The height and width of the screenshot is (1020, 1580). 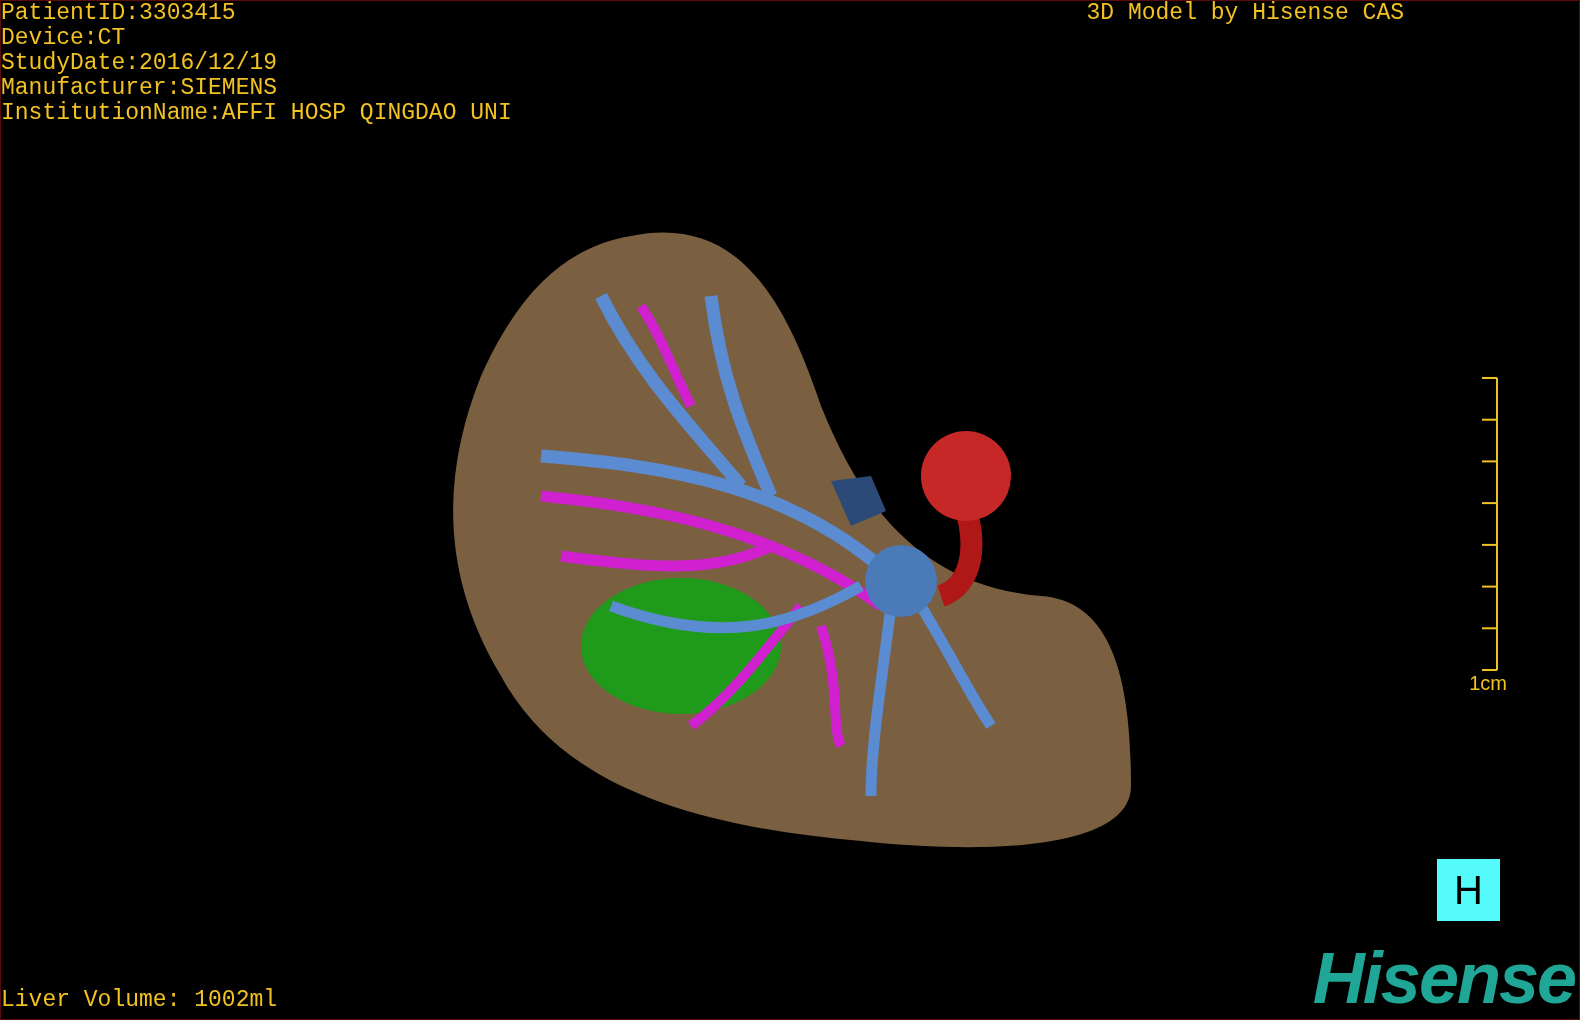 What do you see at coordinates (139, 1000) in the screenshot?
I see `liver-volume-text: Liver Volume: 1002ml` at bounding box center [139, 1000].